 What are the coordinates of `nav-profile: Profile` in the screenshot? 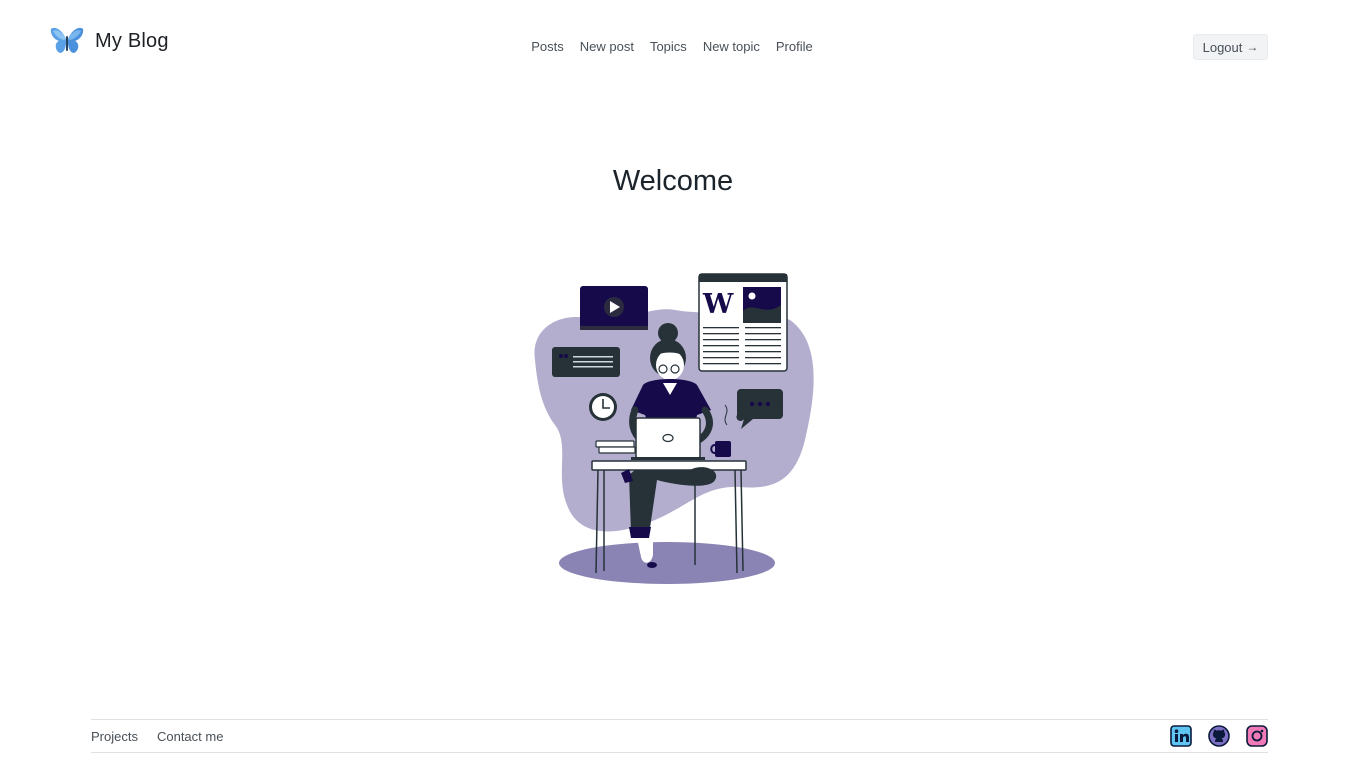 It's located at (794, 46).